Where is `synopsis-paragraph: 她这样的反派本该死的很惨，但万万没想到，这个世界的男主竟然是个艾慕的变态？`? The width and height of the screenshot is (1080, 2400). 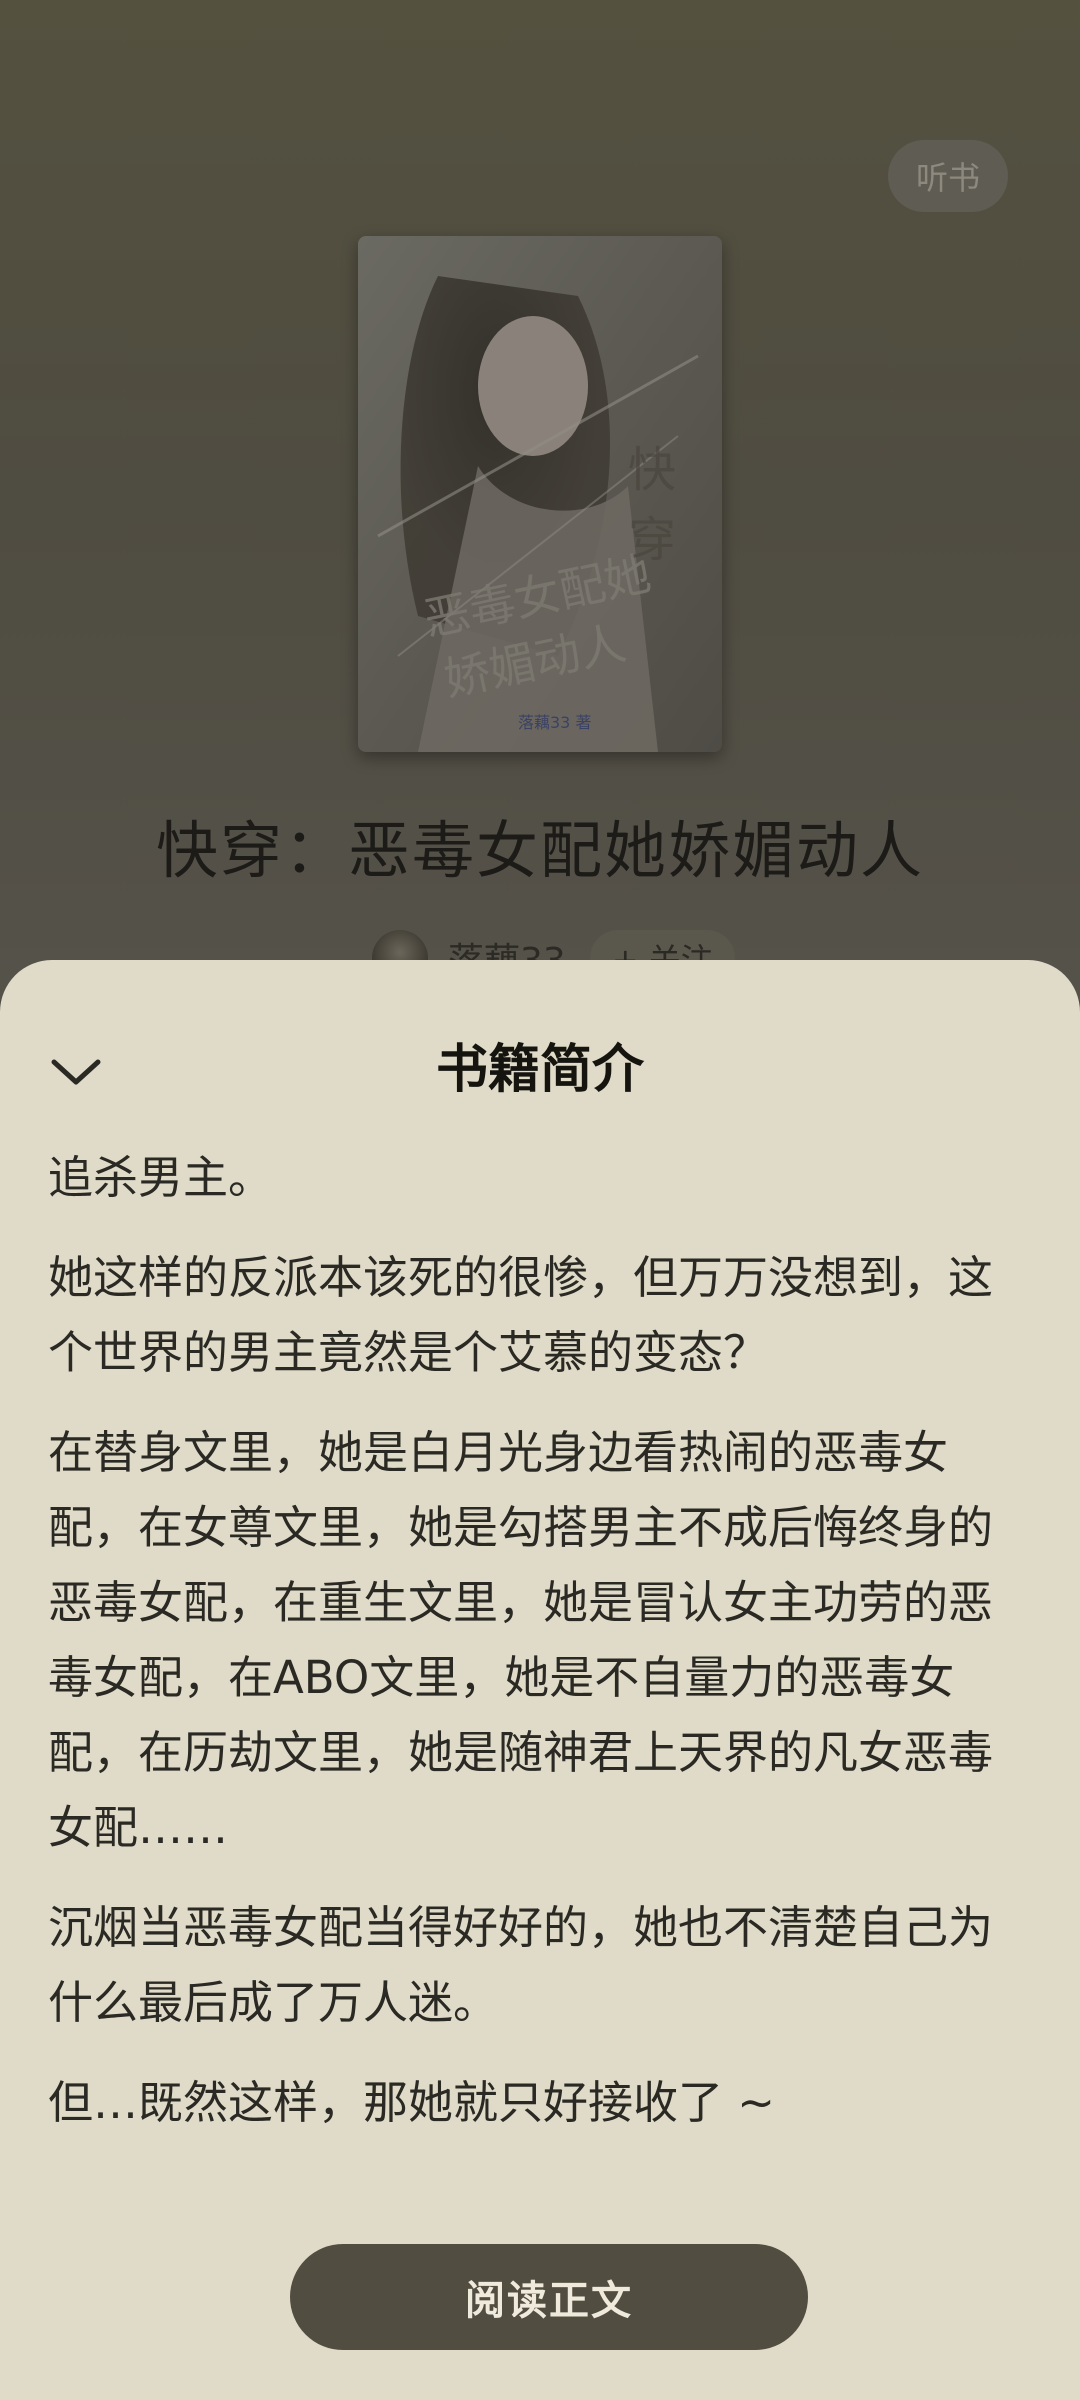
synopsis-paragraph: 她这样的反派本该死的很惨，但万万没想到，这个世界的男主竟然是个艾慕的变态？ is located at coordinates (521, 1315).